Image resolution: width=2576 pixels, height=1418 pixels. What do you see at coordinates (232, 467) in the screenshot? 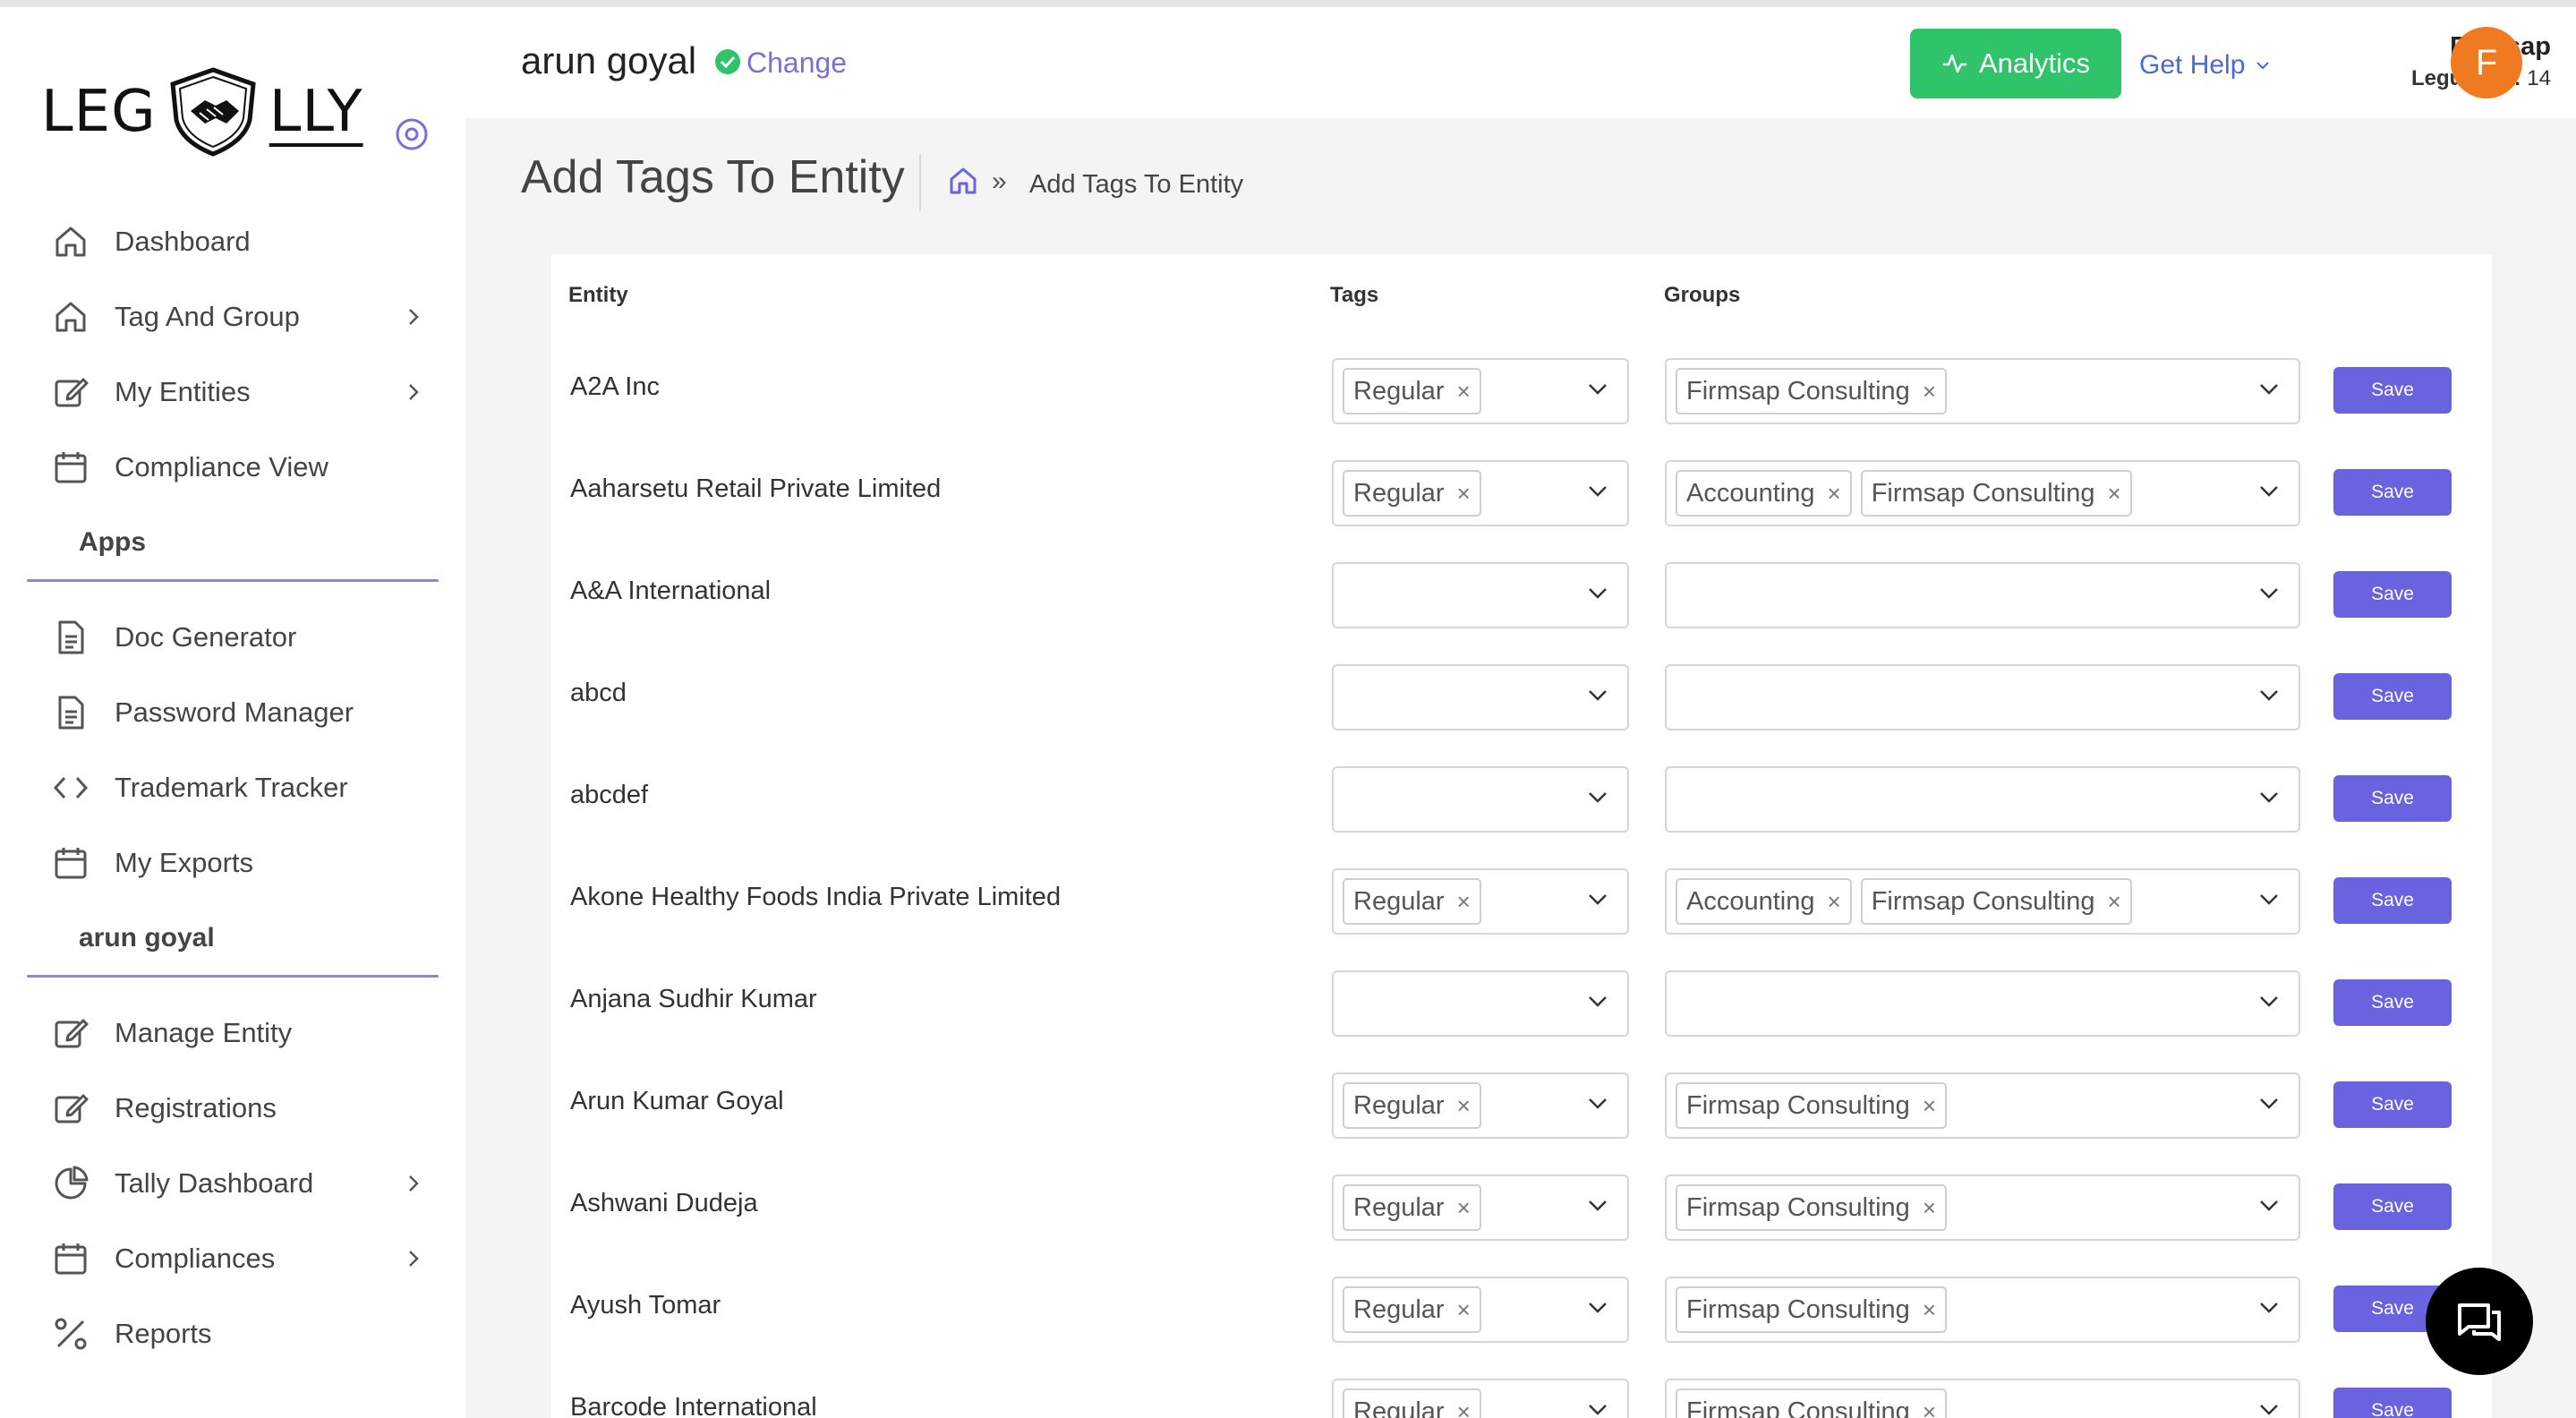
I see `sidebar-item-compliance-view: Compliance View` at bounding box center [232, 467].